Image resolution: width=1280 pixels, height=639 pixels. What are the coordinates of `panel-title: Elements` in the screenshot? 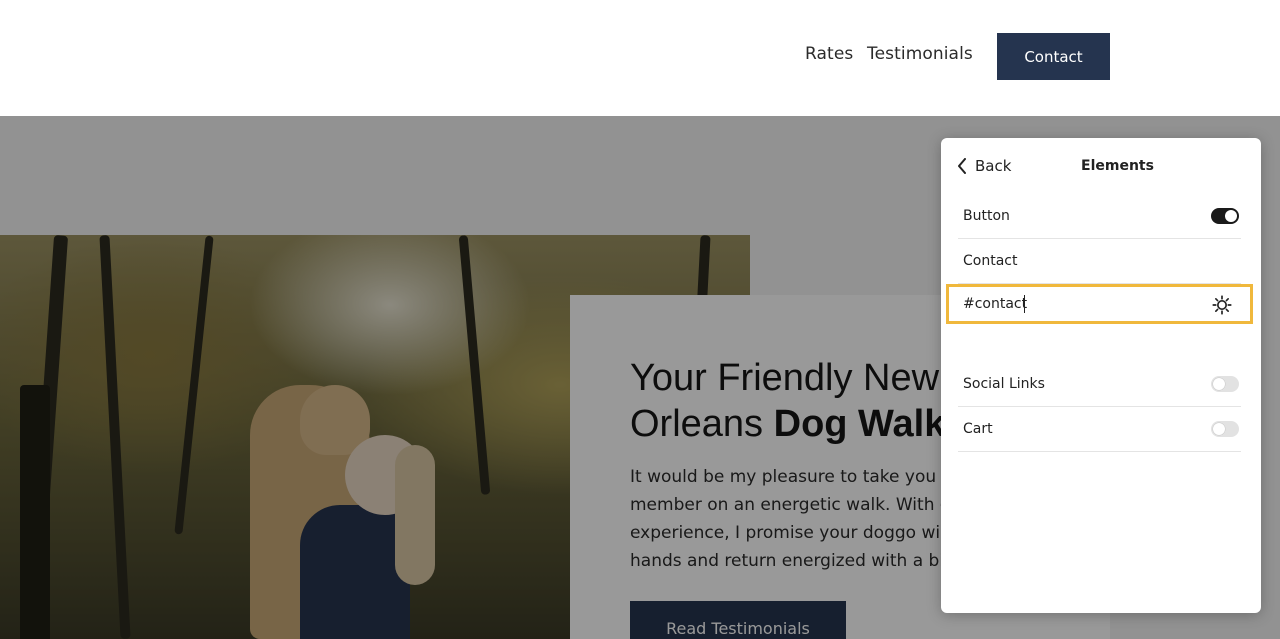 It's located at (1117, 166).